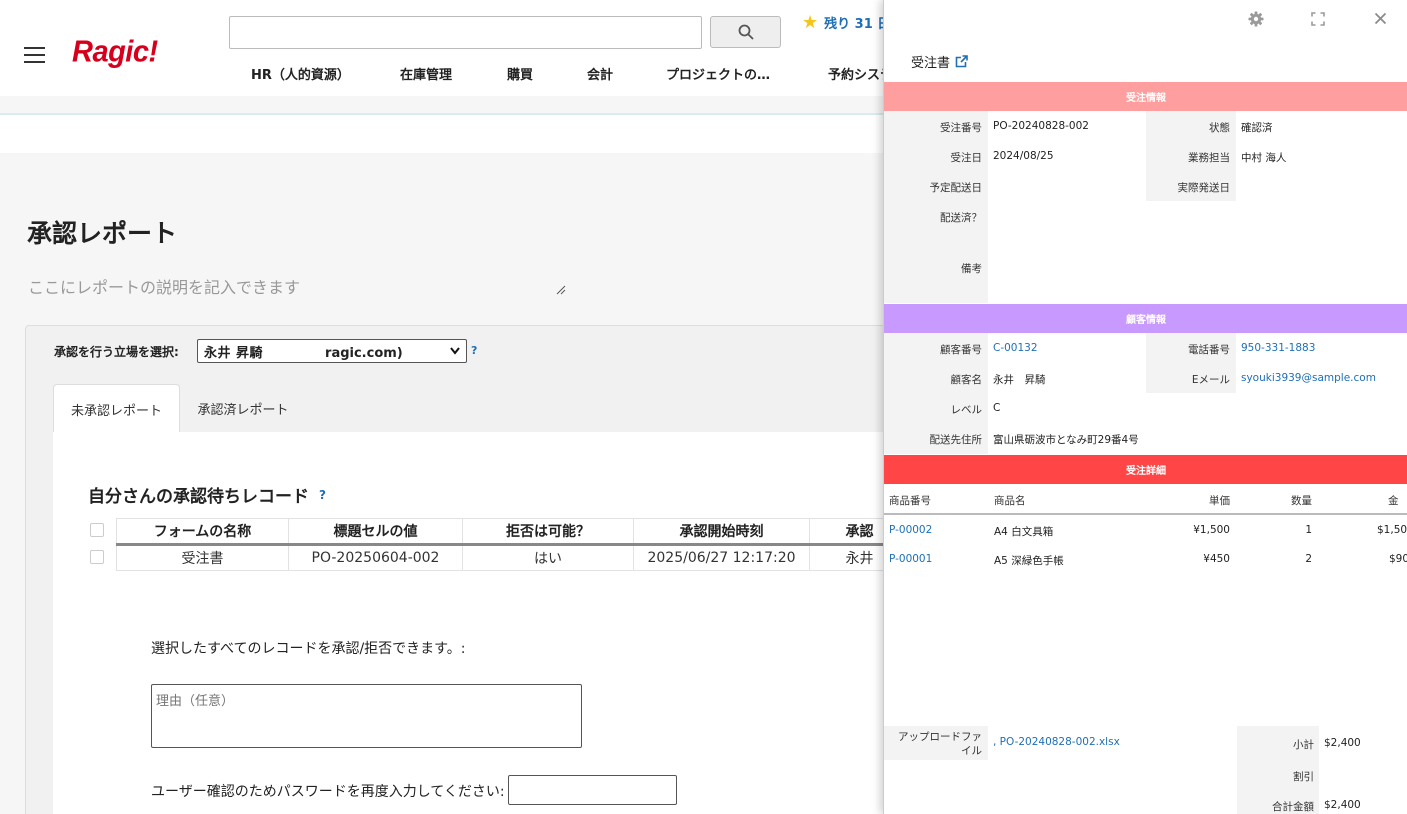 The image size is (1407, 814). I want to click on details-header-row, so click(1145, 499).